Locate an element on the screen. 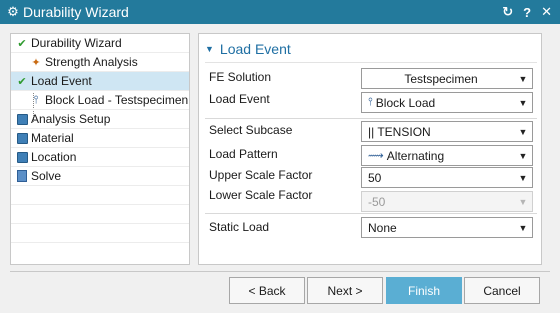 This screenshot has width=560, height=313. tree-item-load-event: ✔ Load Event is located at coordinates (100, 81).